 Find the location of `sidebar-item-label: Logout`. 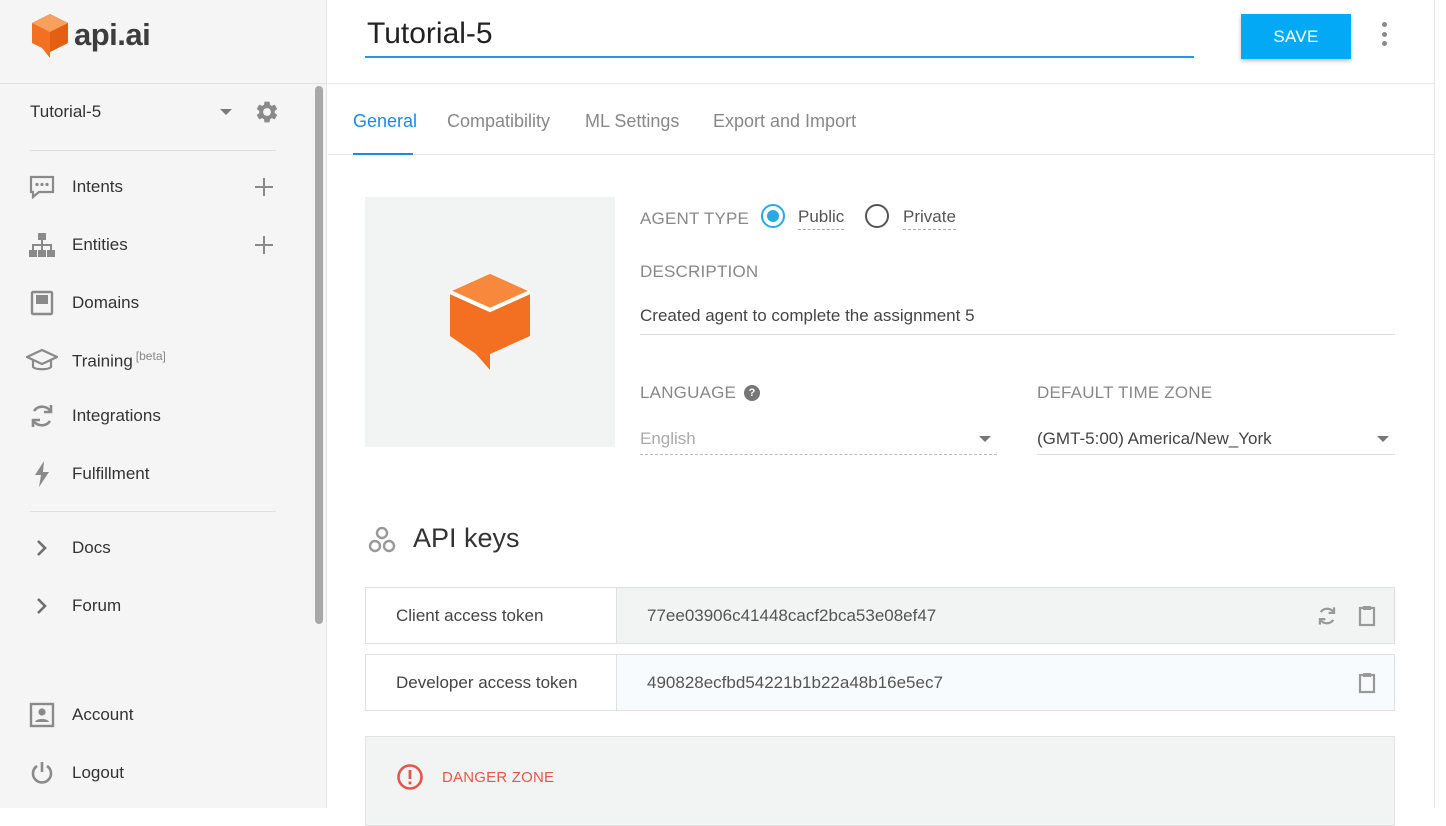

sidebar-item-label: Logout is located at coordinates (98, 772).